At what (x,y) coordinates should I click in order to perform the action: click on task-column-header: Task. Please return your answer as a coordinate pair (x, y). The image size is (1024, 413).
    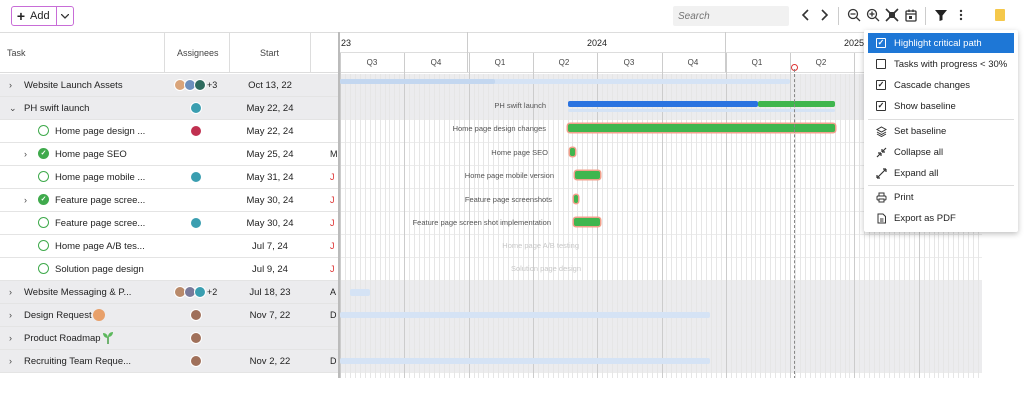
    Looking at the image, I should click on (16, 53).